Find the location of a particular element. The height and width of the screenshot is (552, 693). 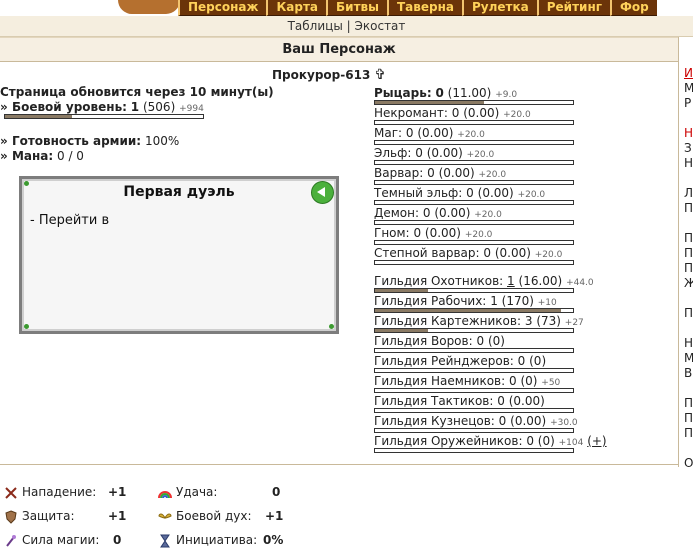

right-link: И is located at coordinates (688, 73).